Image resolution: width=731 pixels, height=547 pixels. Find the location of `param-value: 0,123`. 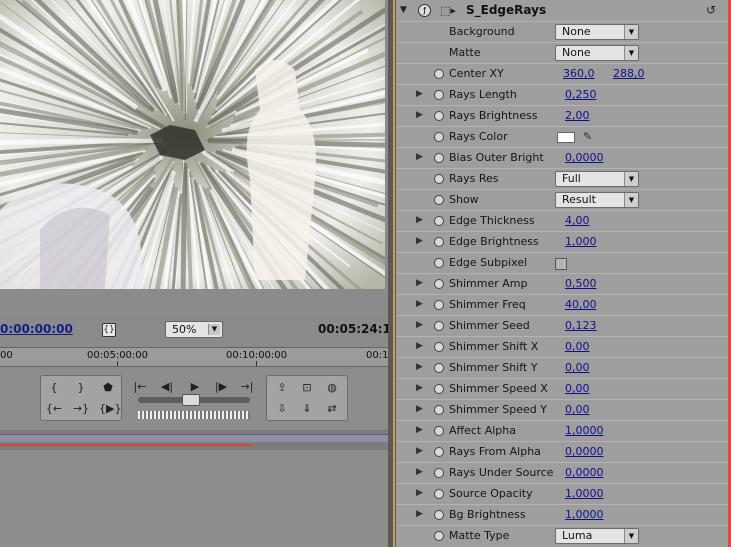

param-value: 0,123 is located at coordinates (581, 325).